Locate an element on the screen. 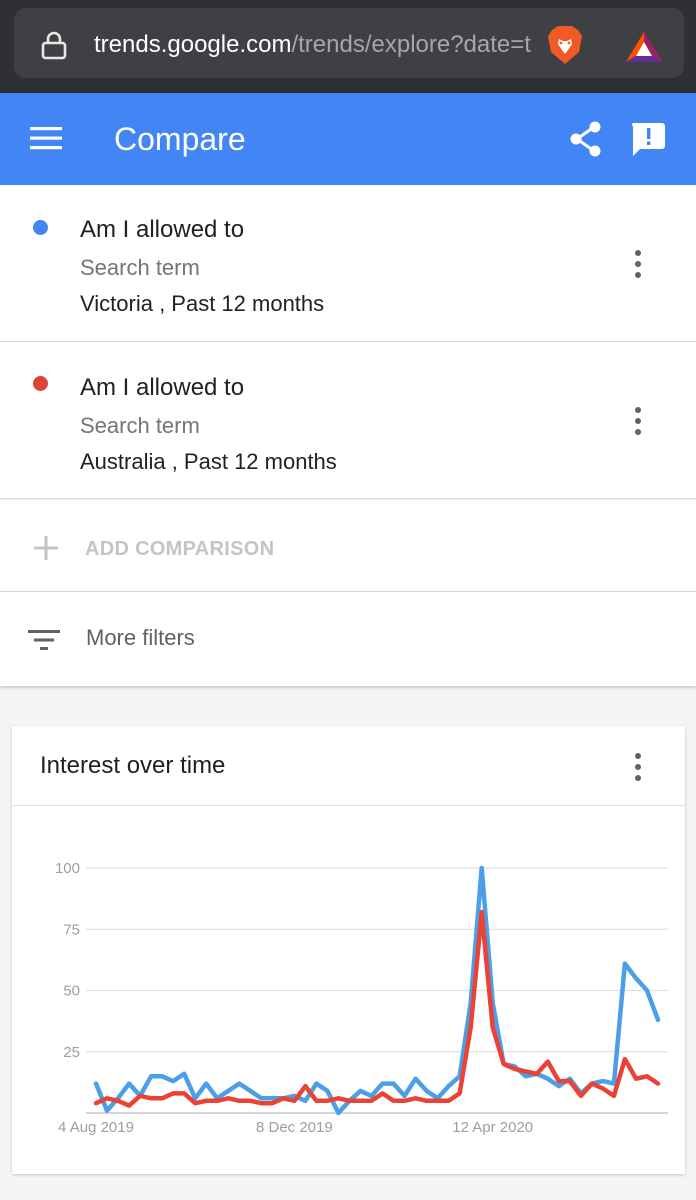 Image resolution: width=696 pixels, height=1200 pixels. x-tick-label: 12 Apr 2020 is located at coordinates (492, 1127).